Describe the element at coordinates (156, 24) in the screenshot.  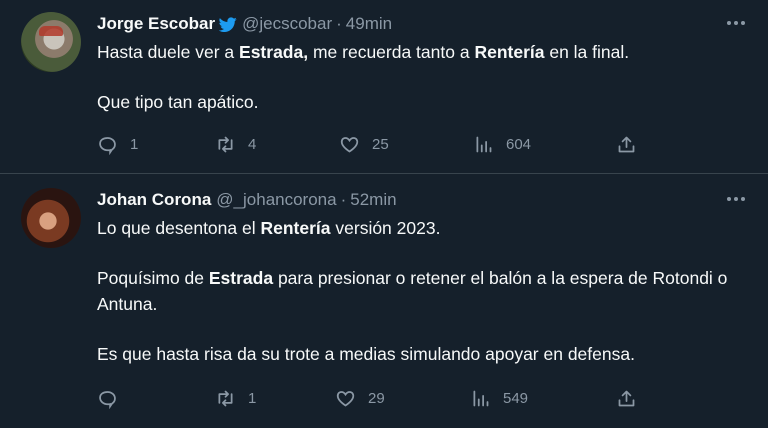
I see `author-name: Jorge Escobar` at that location.